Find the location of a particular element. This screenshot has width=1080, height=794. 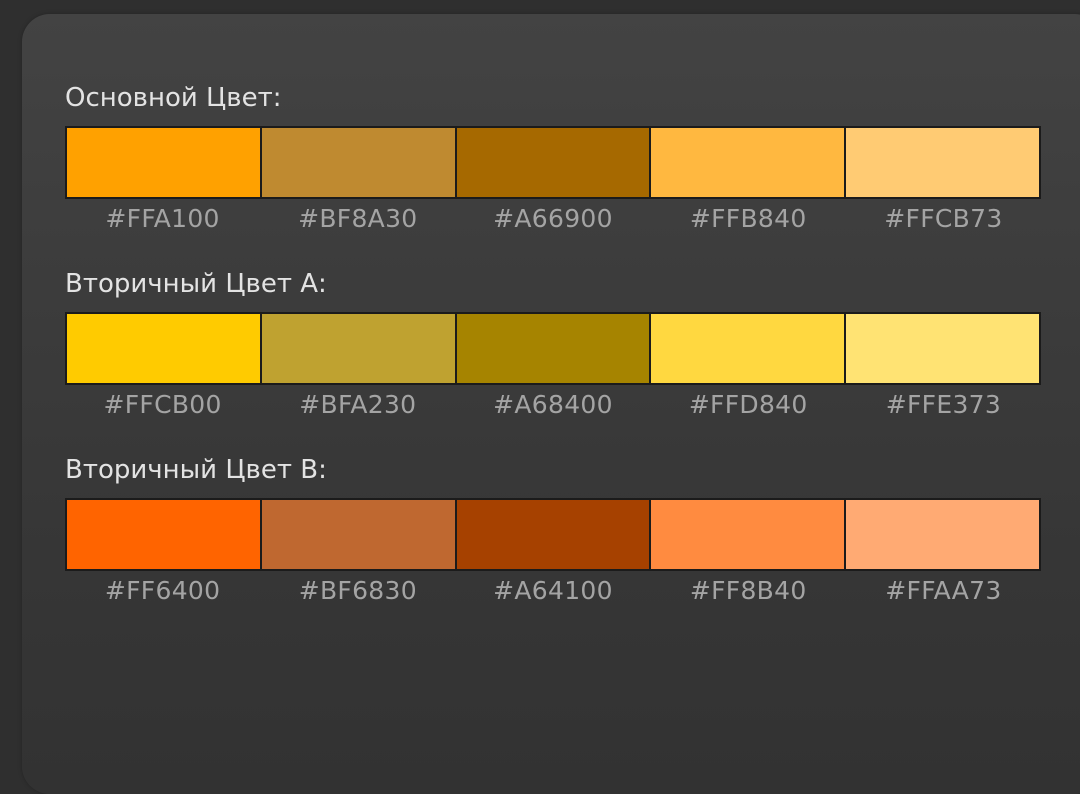

hex-label-row: #FFA100 #BF8A30 #A66900 #FFB840 #FFCB73 is located at coordinates (553, 219).